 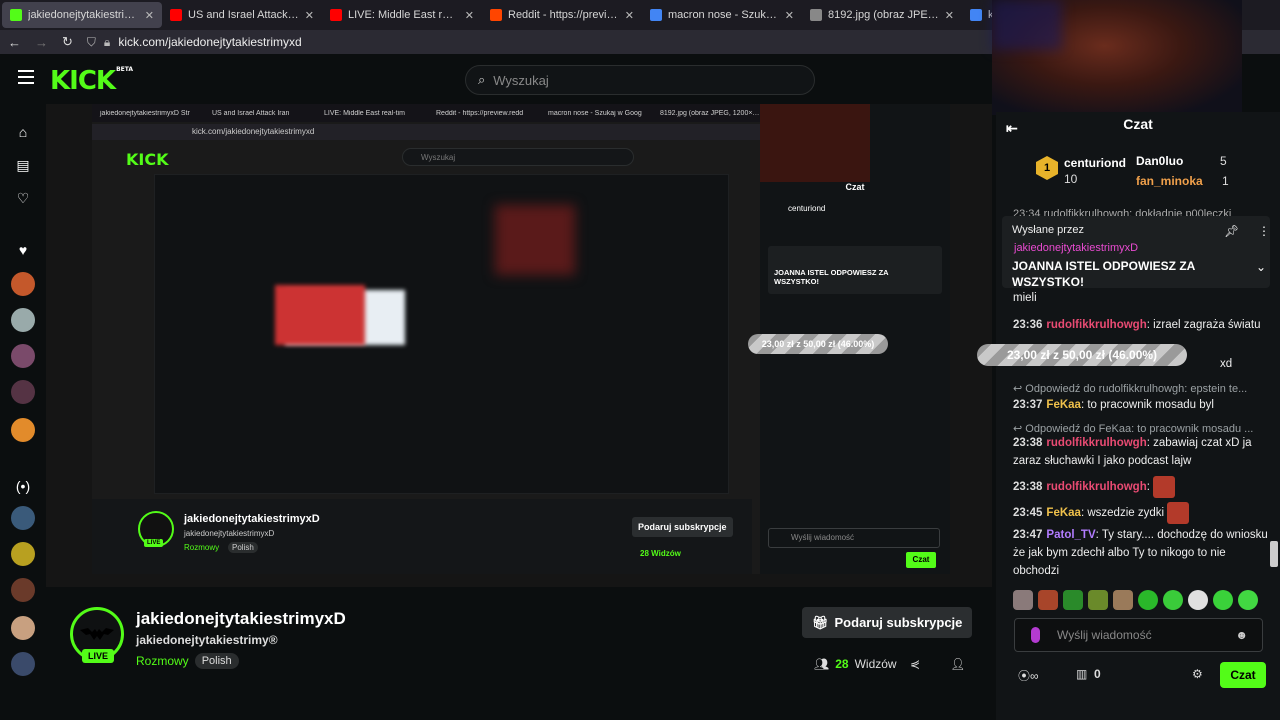 I want to click on message-fragment: xd, so click(x=1226, y=364).